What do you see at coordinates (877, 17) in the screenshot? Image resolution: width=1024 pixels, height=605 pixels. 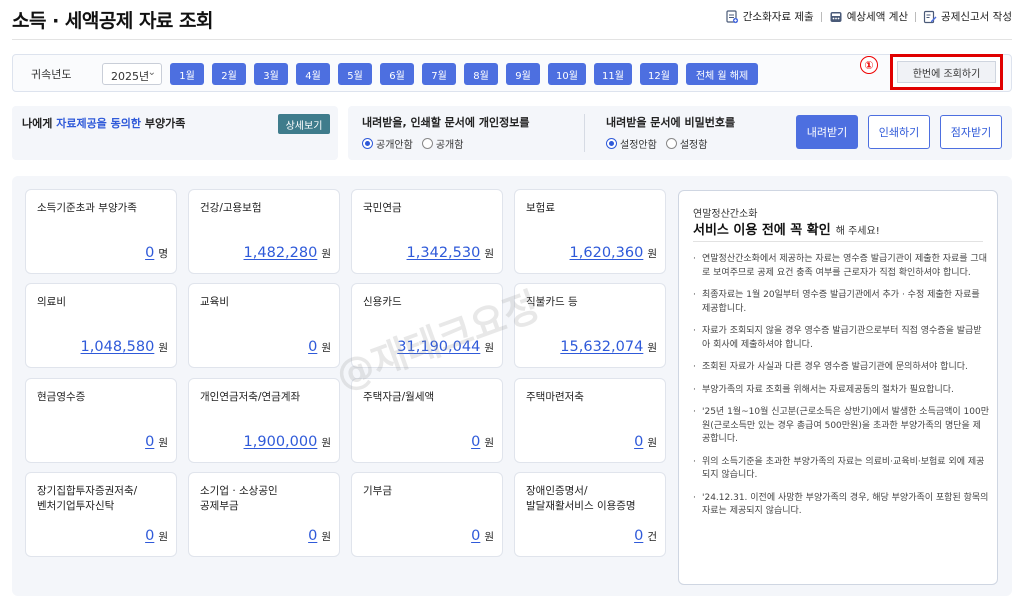 I see `estimate-tax-label: 예상세액 계산` at bounding box center [877, 17].